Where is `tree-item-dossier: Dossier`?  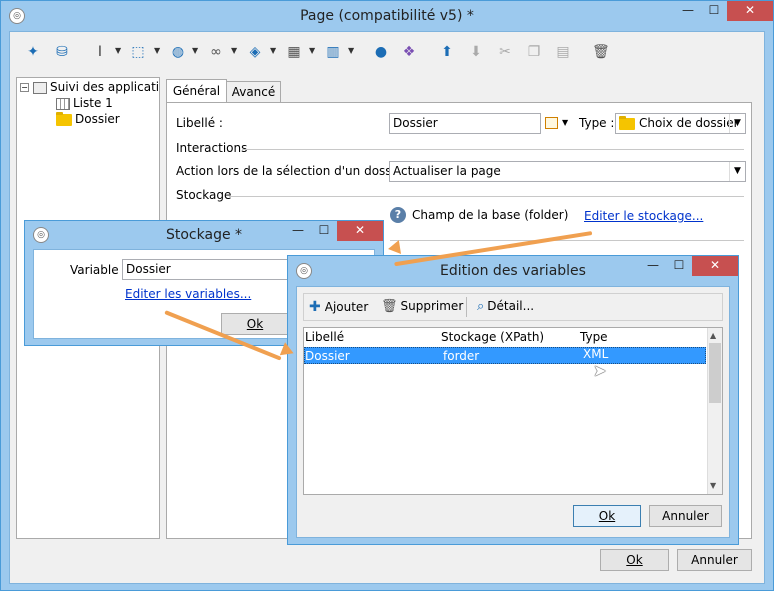
tree-item-dossier: Dossier is located at coordinates (88, 118).